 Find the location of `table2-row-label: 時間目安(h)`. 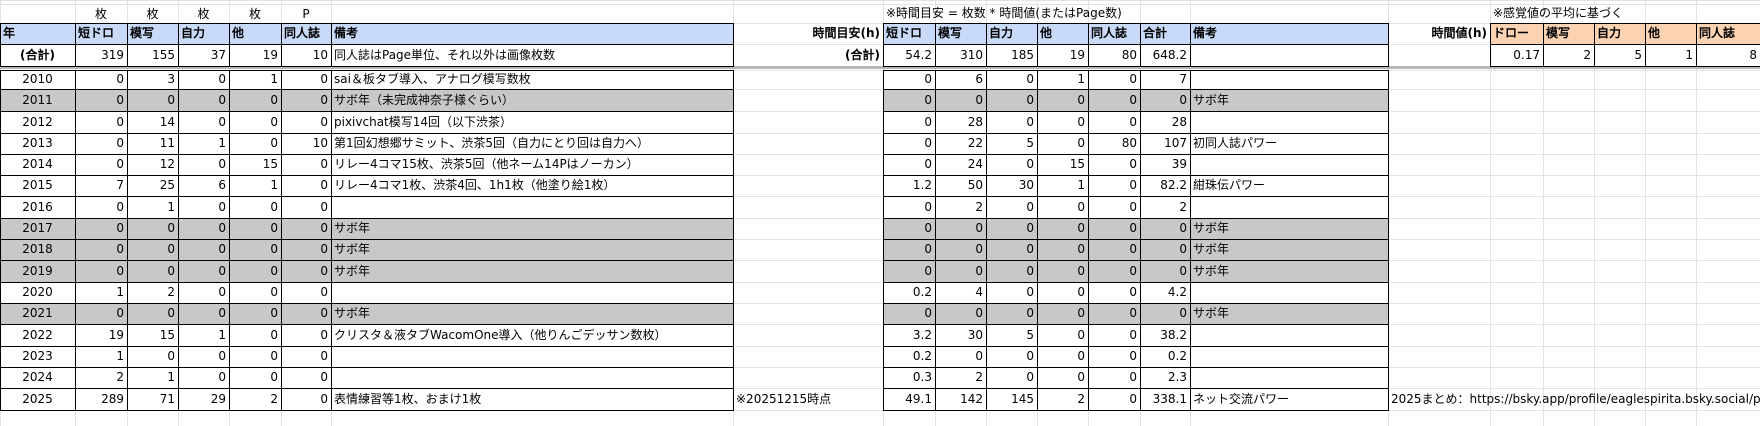

table2-row-label: 時間目安(h) is located at coordinates (808, 33).